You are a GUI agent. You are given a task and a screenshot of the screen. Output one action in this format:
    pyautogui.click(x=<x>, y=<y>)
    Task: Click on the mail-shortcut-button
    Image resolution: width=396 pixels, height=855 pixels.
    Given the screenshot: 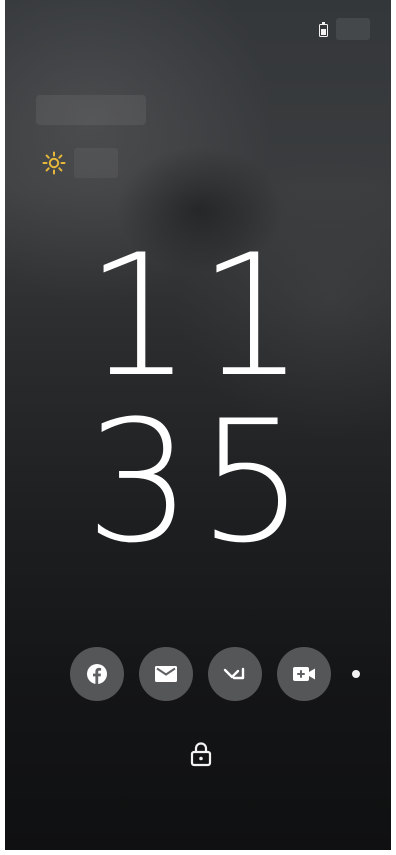 What is the action you would take?
    pyautogui.click(x=166, y=674)
    